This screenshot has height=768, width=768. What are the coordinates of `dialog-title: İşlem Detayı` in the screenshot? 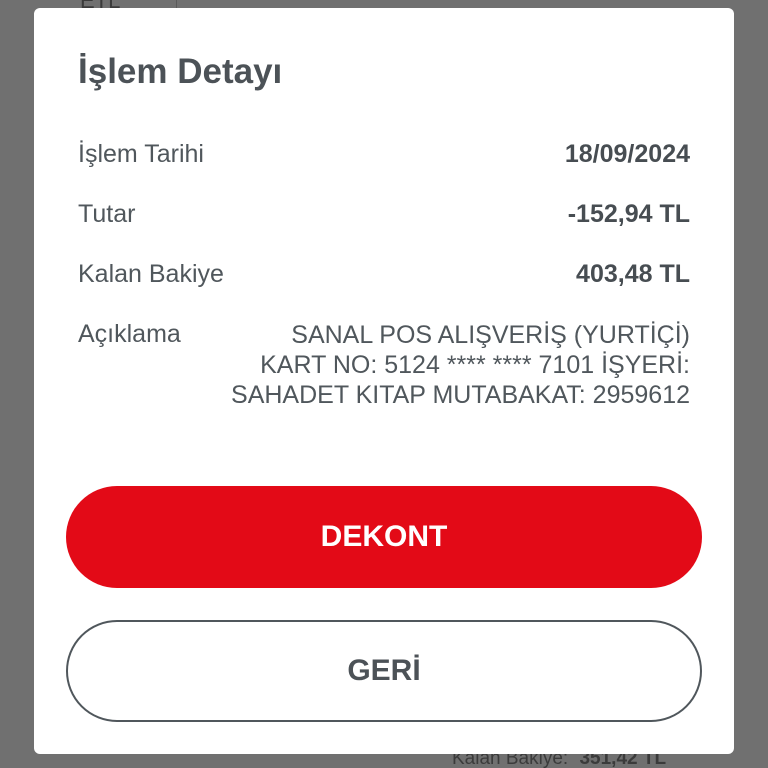 It's located at (180, 71).